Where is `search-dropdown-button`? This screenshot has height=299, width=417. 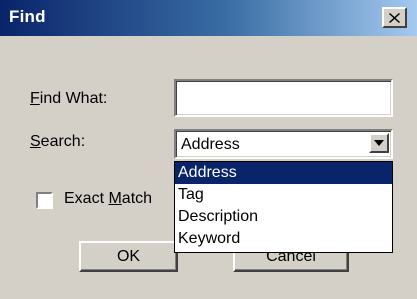
search-dropdown-button is located at coordinates (379, 143).